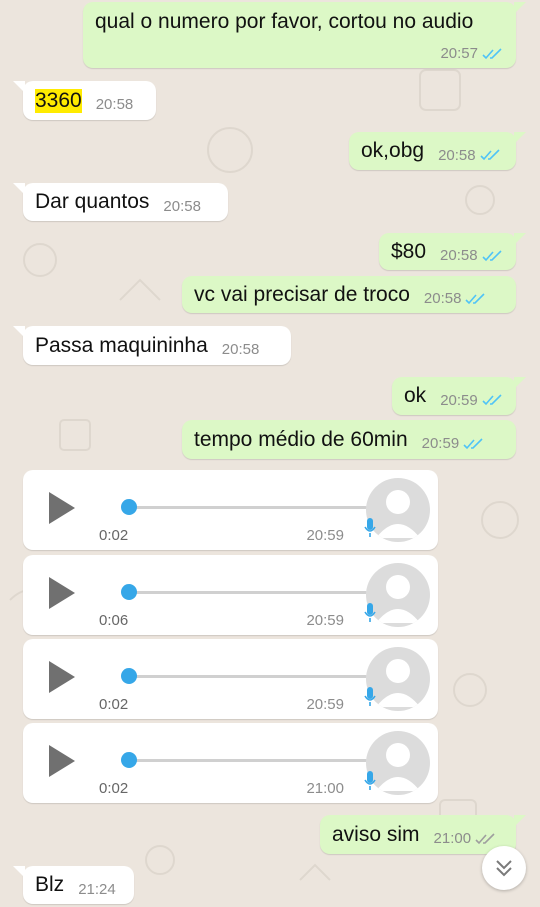  I want to click on voice-message: 0:06 20:59, so click(230, 595).